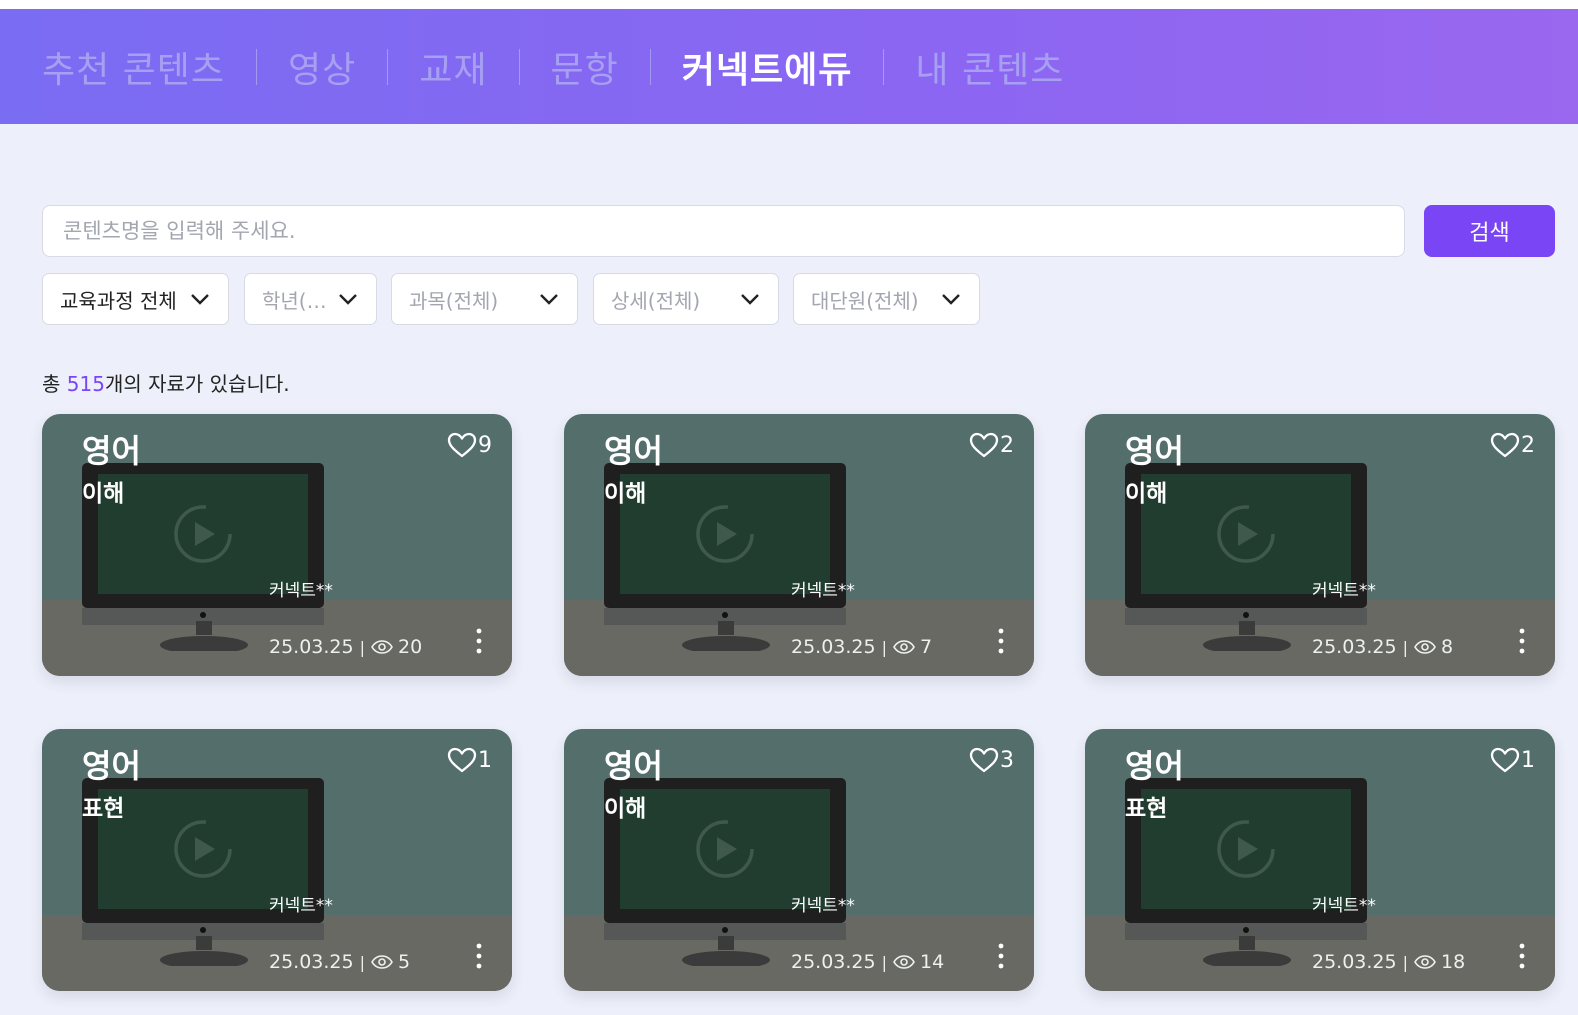 The image size is (1578, 1015). Describe the element at coordinates (585, 67) in the screenshot. I see `nav-tab-questions: 문항` at that location.